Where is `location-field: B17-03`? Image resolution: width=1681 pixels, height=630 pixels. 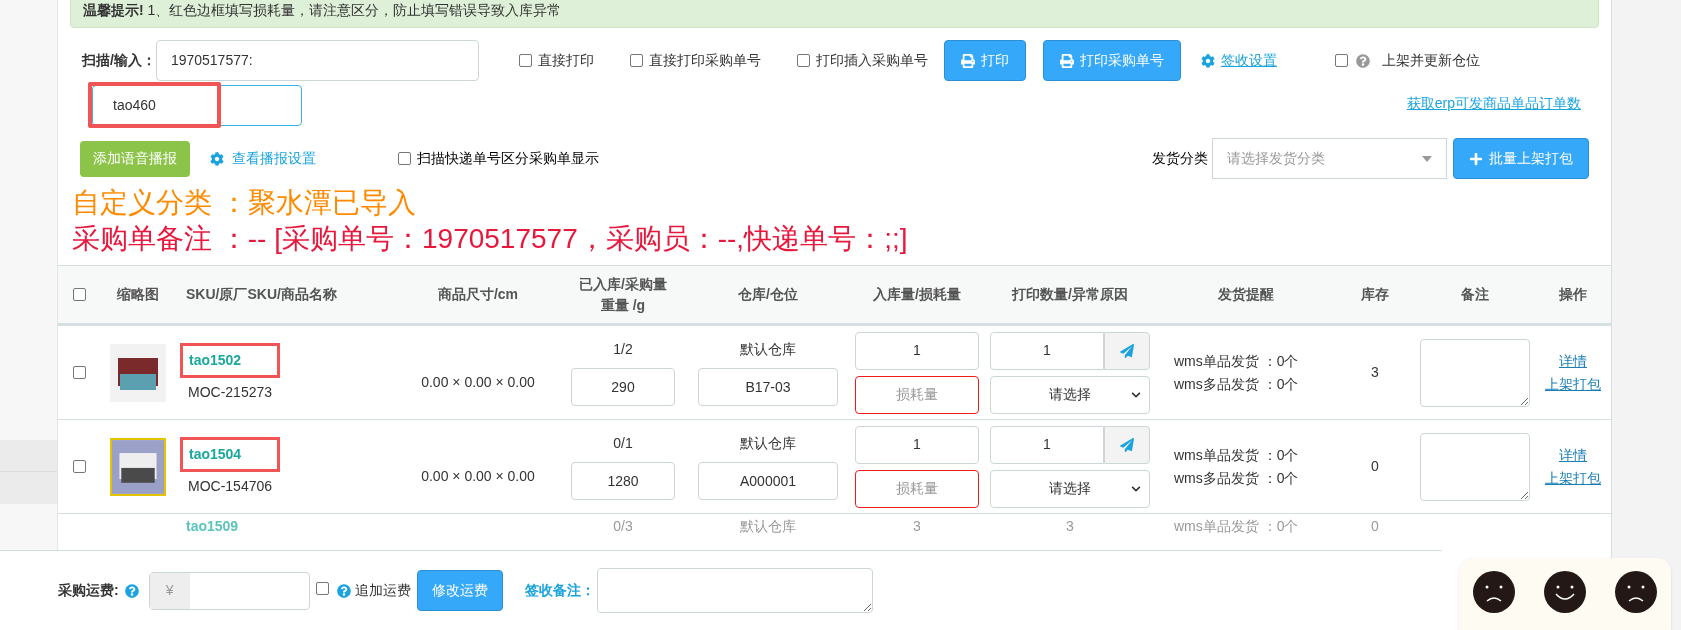
location-field: B17-03 is located at coordinates (768, 387).